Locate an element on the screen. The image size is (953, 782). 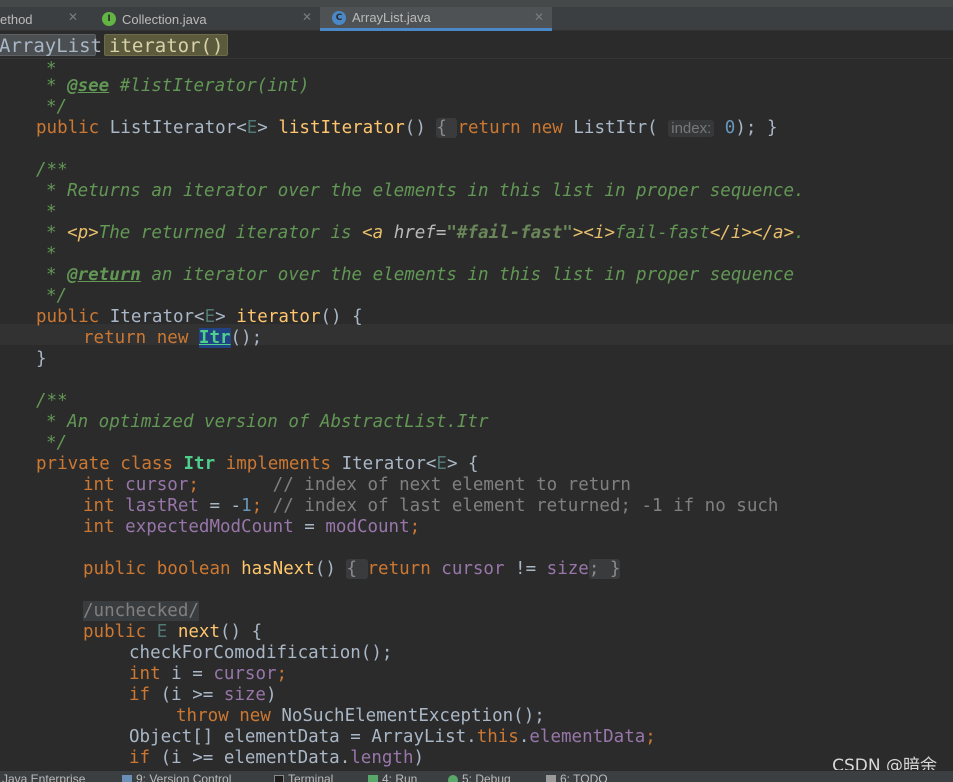
tab-method: ethod ✕ is located at coordinates (44, 19).